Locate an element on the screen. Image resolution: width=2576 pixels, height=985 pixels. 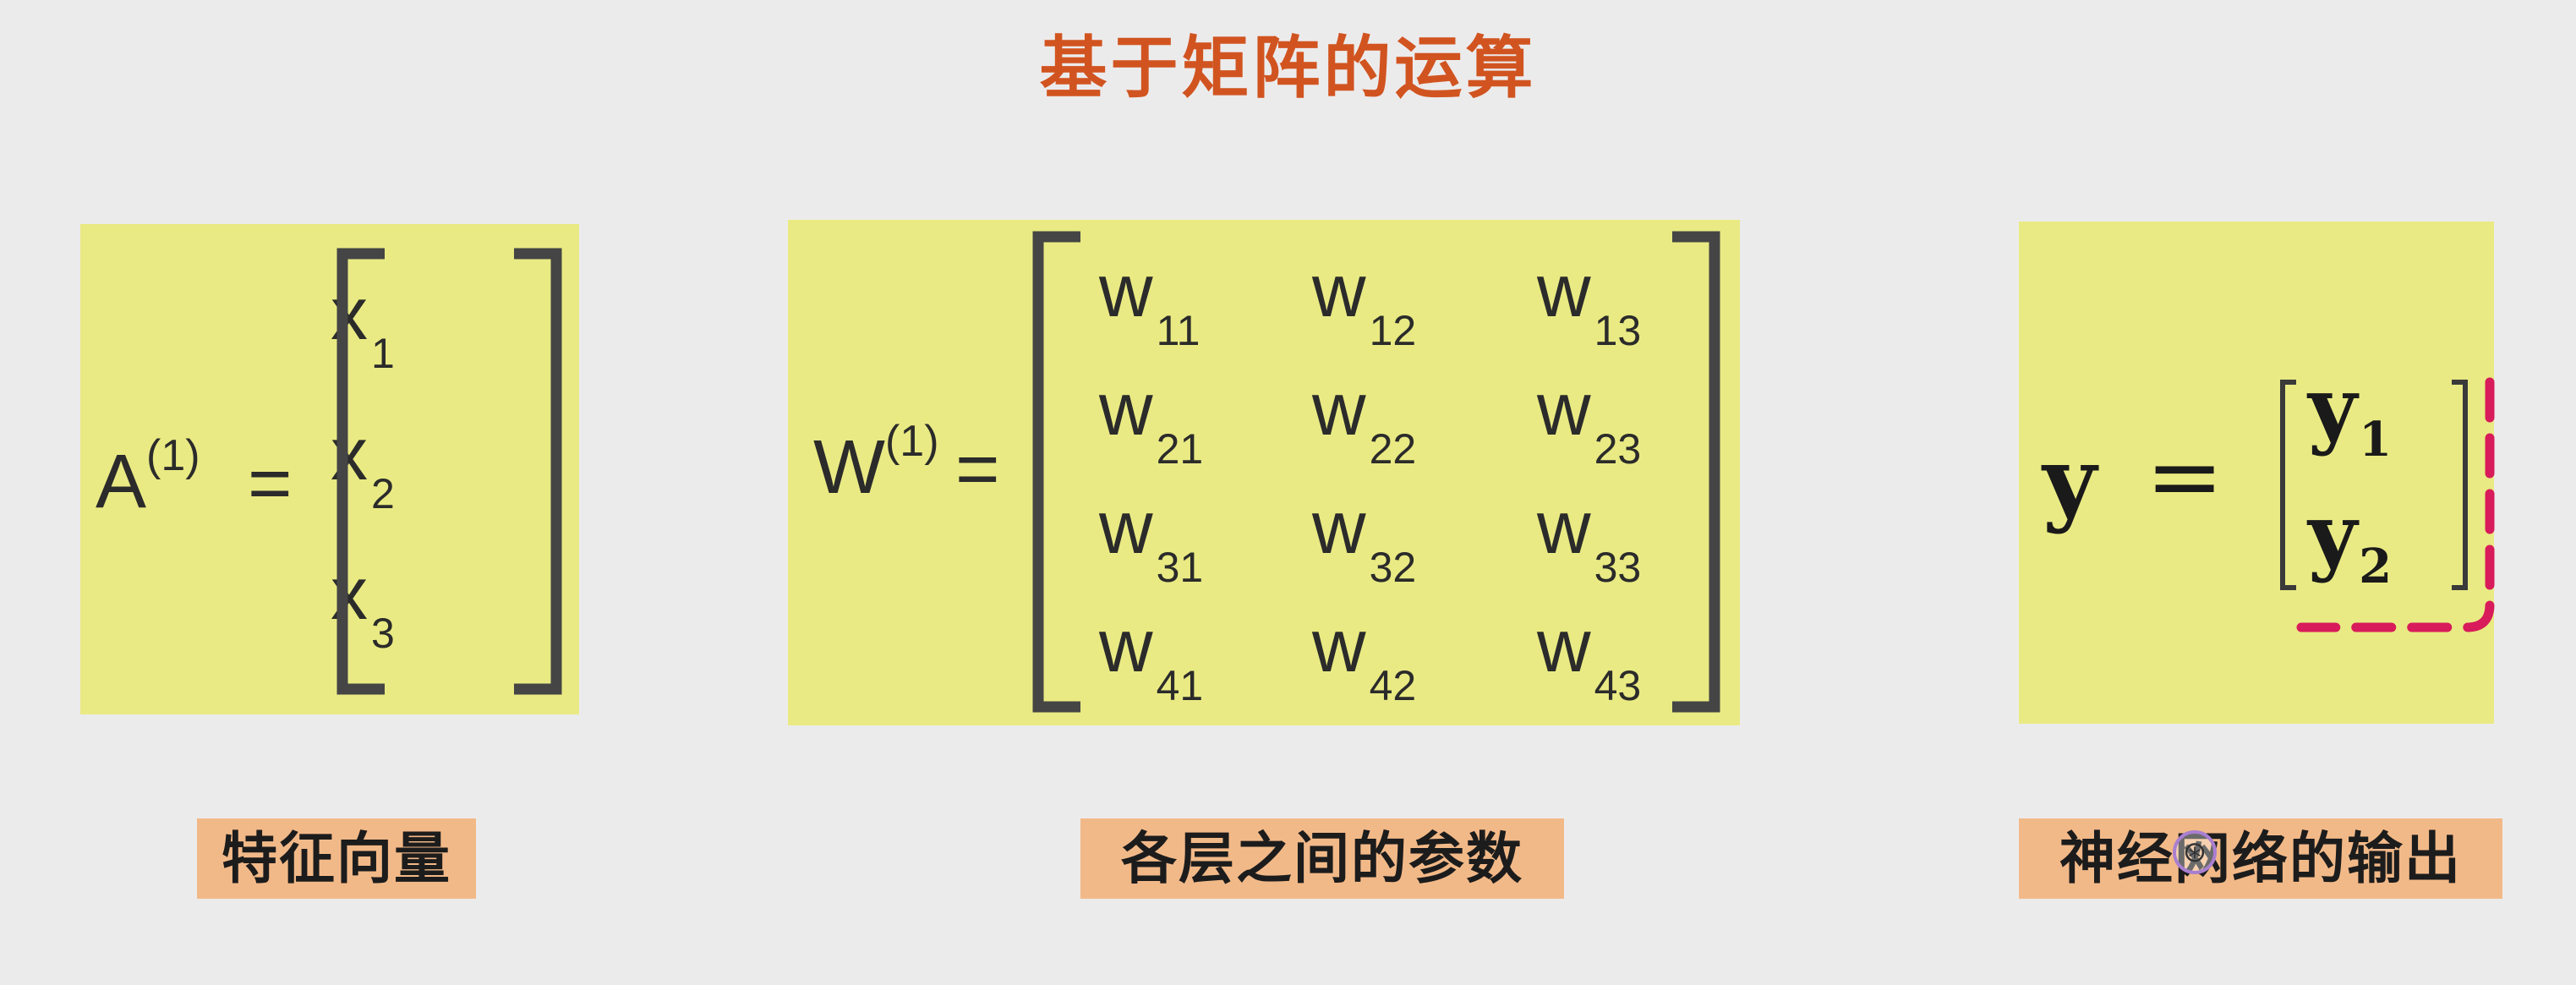
output-equals: = is located at coordinates (2185, 476).